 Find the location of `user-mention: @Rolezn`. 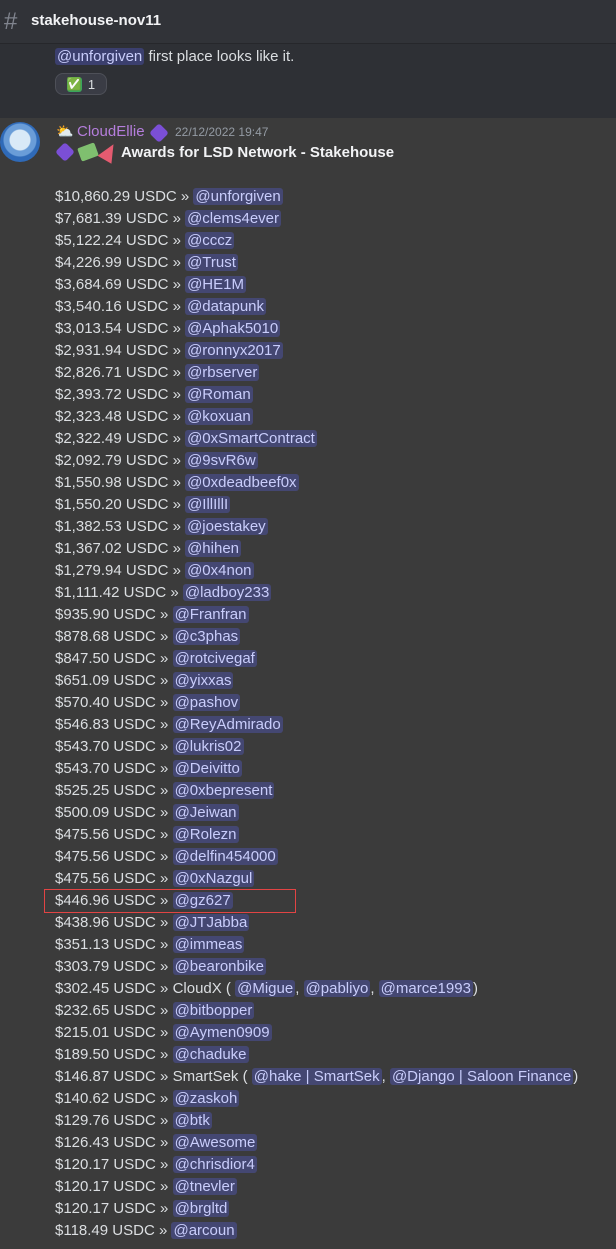

user-mention: @Rolezn is located at coordinates (205, 834).